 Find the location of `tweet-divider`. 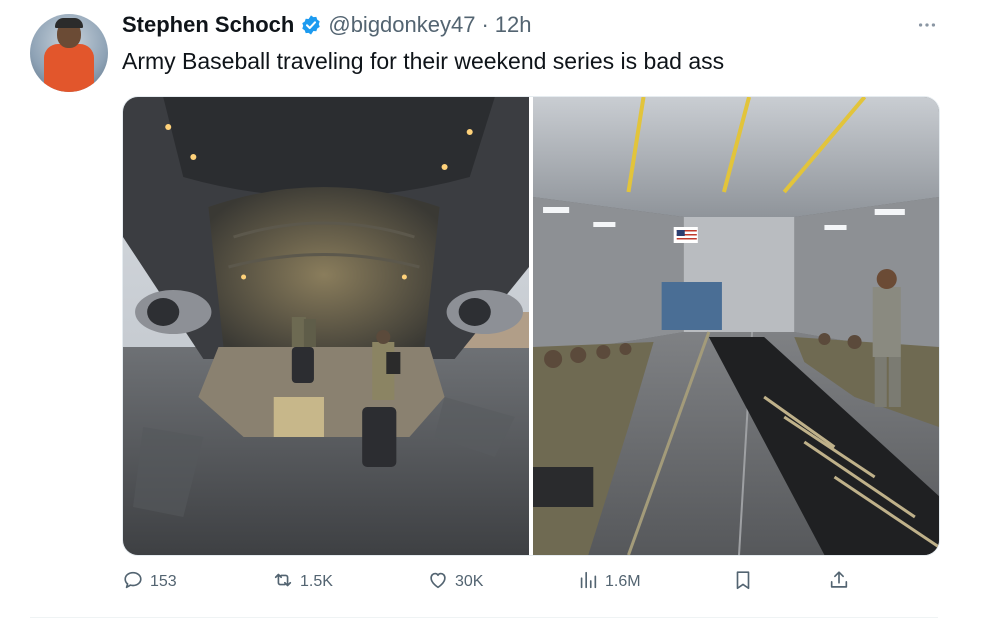

tweet-divider is located at coordinates (484, 617).